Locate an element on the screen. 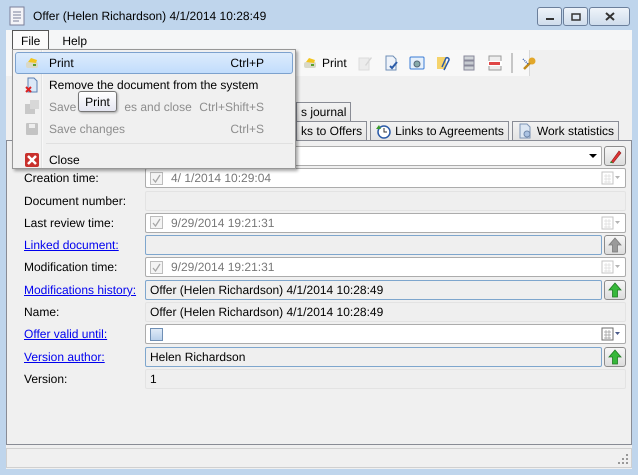 The height and width of the screenshot is (475, 638). field-link: Modifications history: is located at coordinates (84, 289).